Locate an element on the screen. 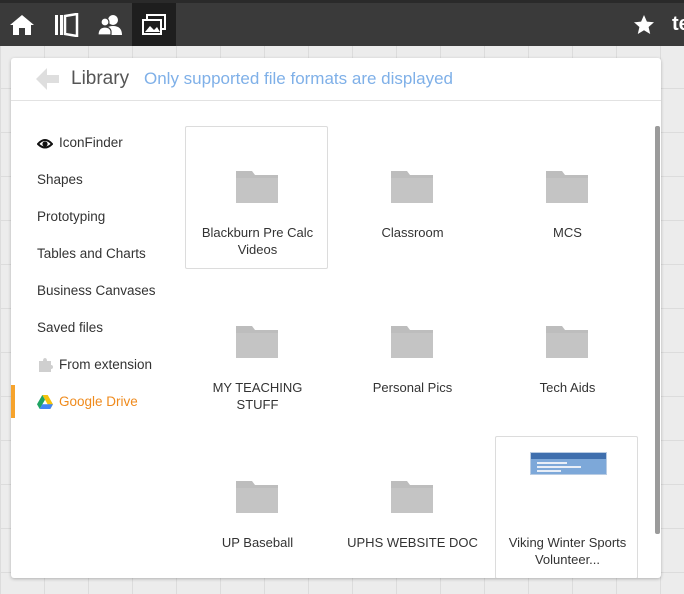  home-button is located at coordinates (22, 24).